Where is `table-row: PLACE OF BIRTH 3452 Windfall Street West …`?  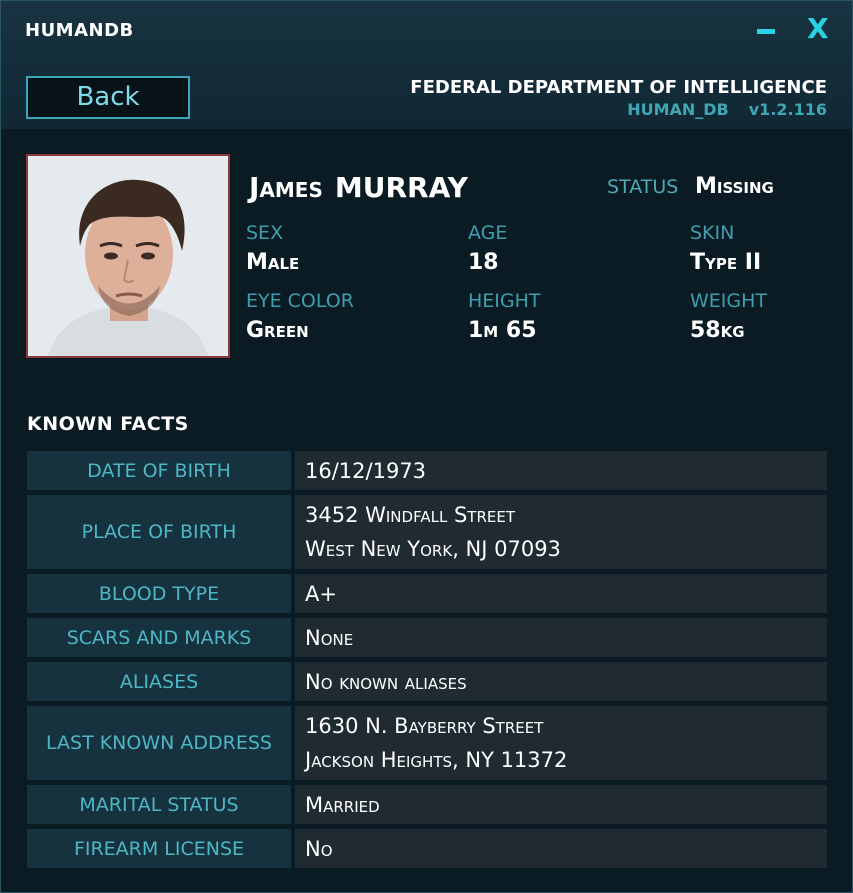
table-row: PLACE OF BIRTH 3452 Windfall Street West … is located at coordinates (427, 532).